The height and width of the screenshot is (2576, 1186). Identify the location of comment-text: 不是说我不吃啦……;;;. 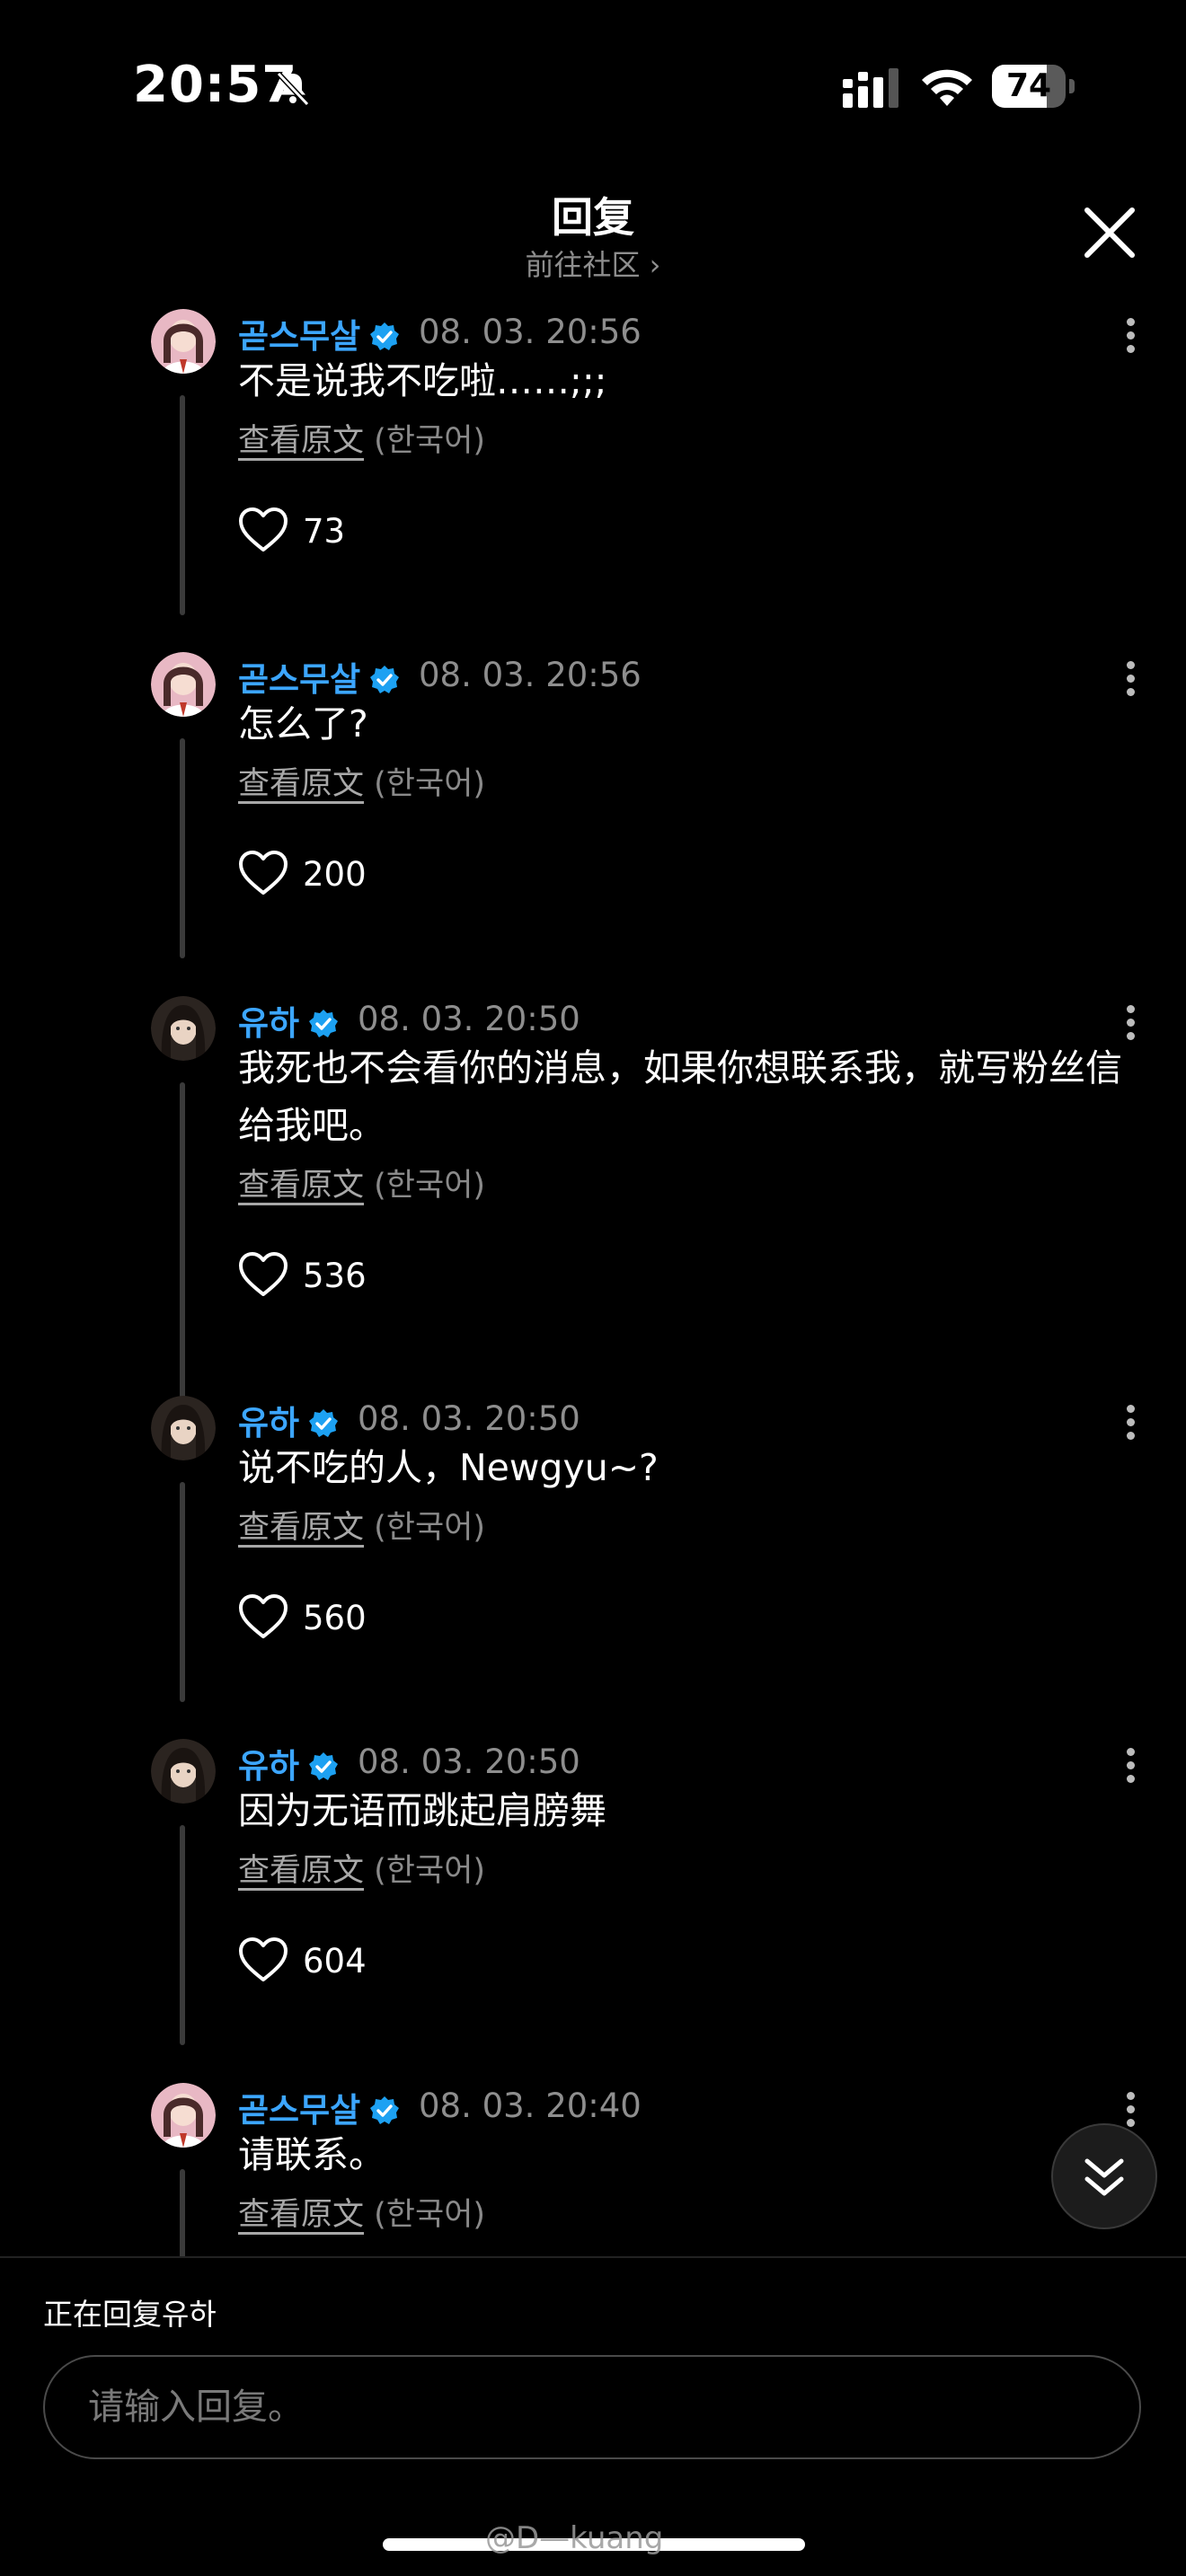
(422, 380).